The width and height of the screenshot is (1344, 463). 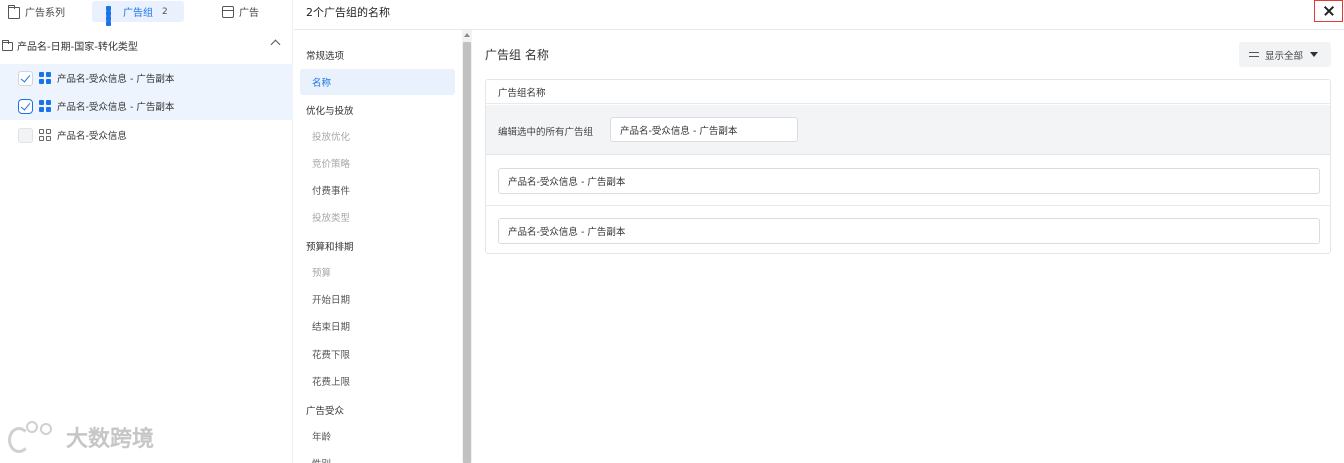 What do you see at coordinates (1328, 11) in the screenshot?
I see `close-button` at bounding box center [1328, 11].